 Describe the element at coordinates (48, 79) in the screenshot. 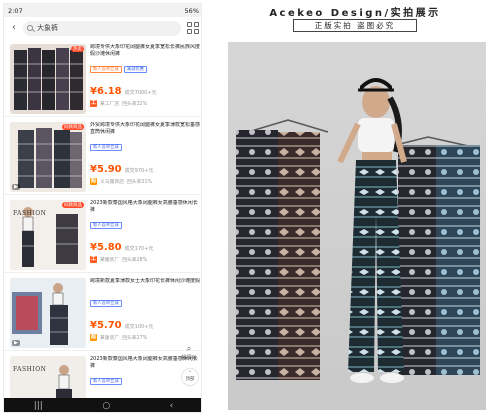

I see `product-thumbnail: 热卖` at that location.